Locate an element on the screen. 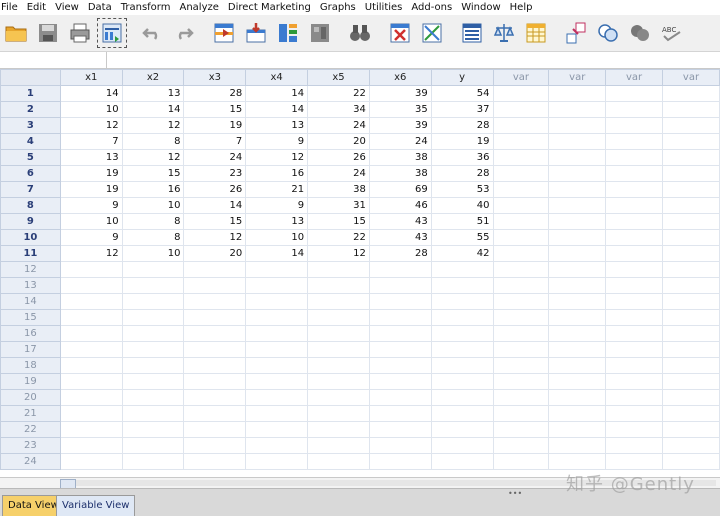  variables-grey-icon is located at coordinates (320, 33).